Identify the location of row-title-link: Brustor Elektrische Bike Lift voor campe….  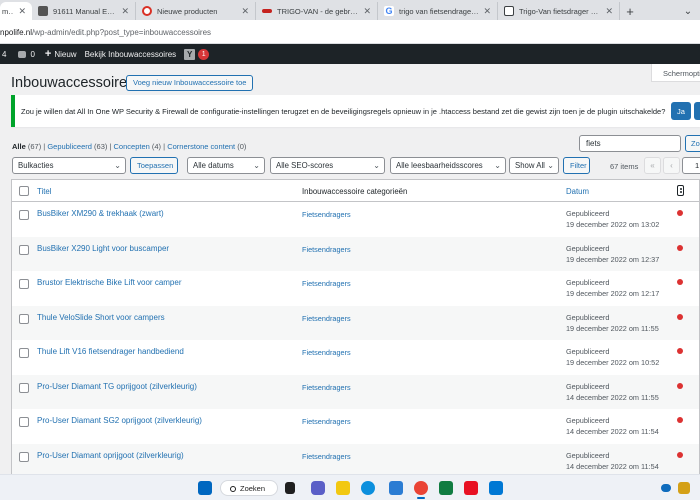
(109, 282).